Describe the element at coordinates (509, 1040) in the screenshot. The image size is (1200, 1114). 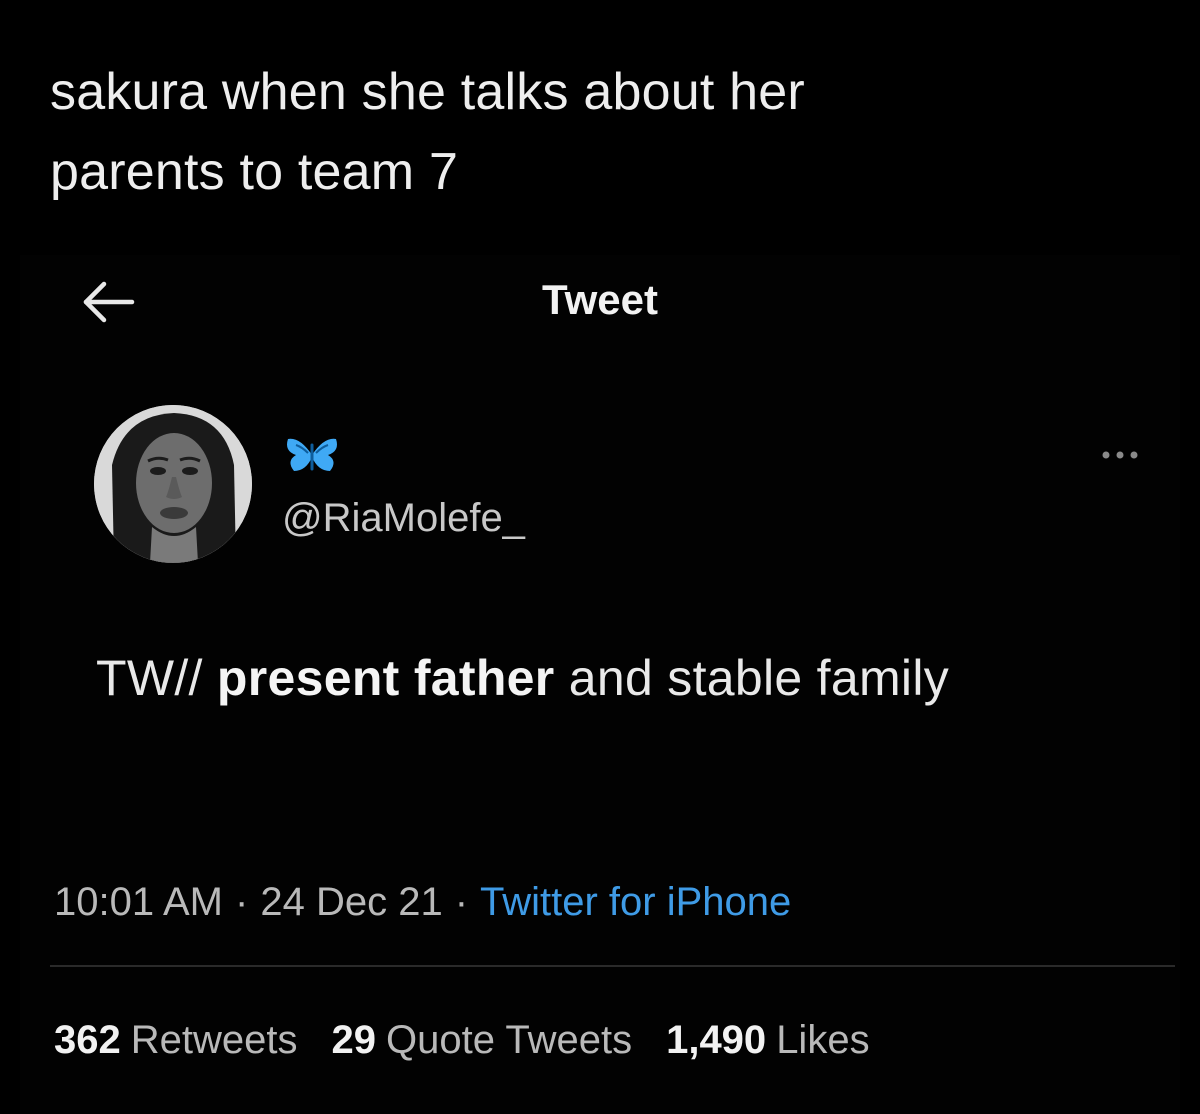
I see `quote-tweets-label: Quote Tweets` at that location.